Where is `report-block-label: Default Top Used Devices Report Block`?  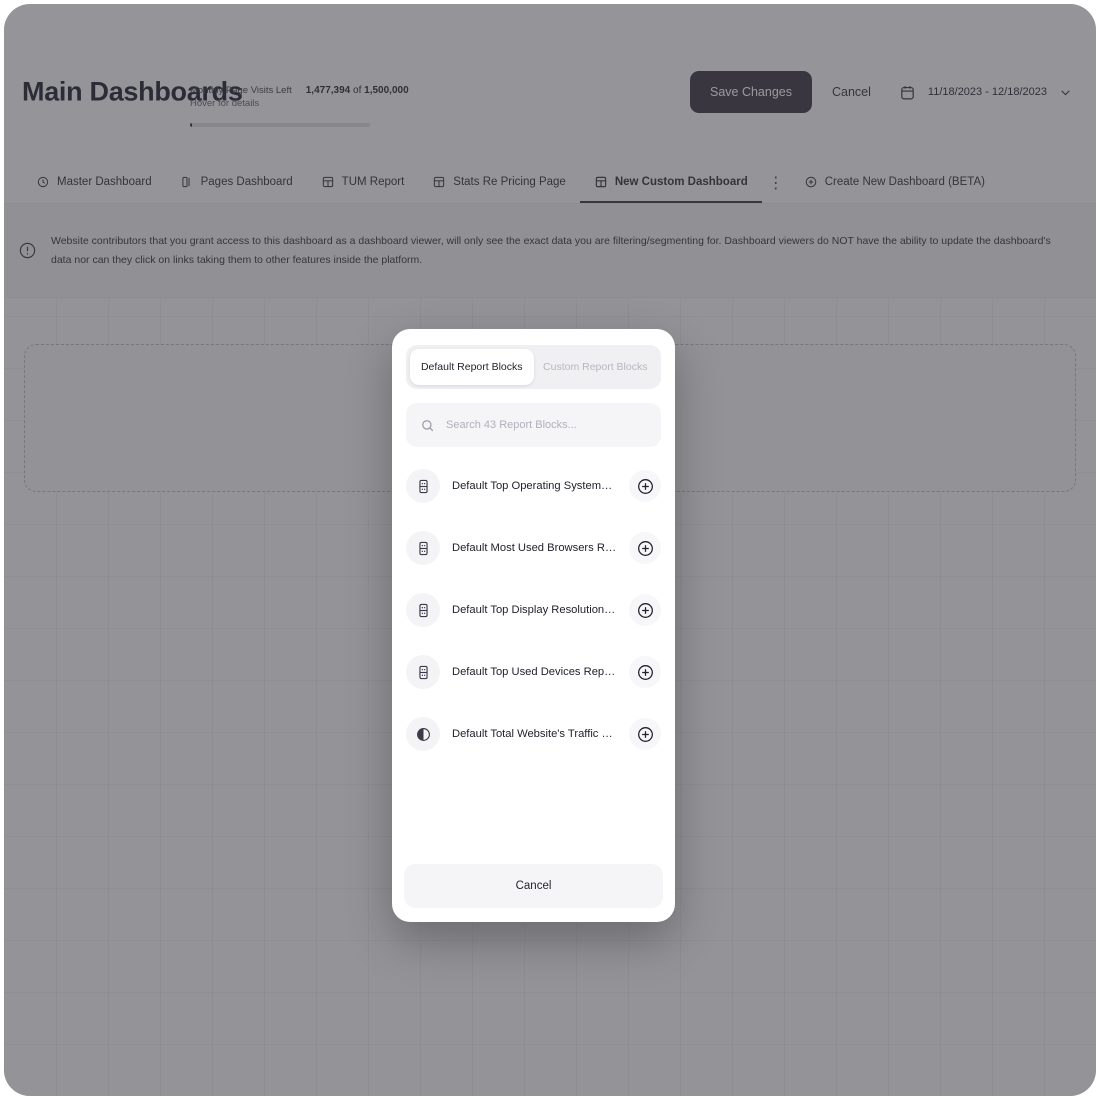
report-block-label: Default Top Used Devices Report Block is located at coordinates (534, 672).